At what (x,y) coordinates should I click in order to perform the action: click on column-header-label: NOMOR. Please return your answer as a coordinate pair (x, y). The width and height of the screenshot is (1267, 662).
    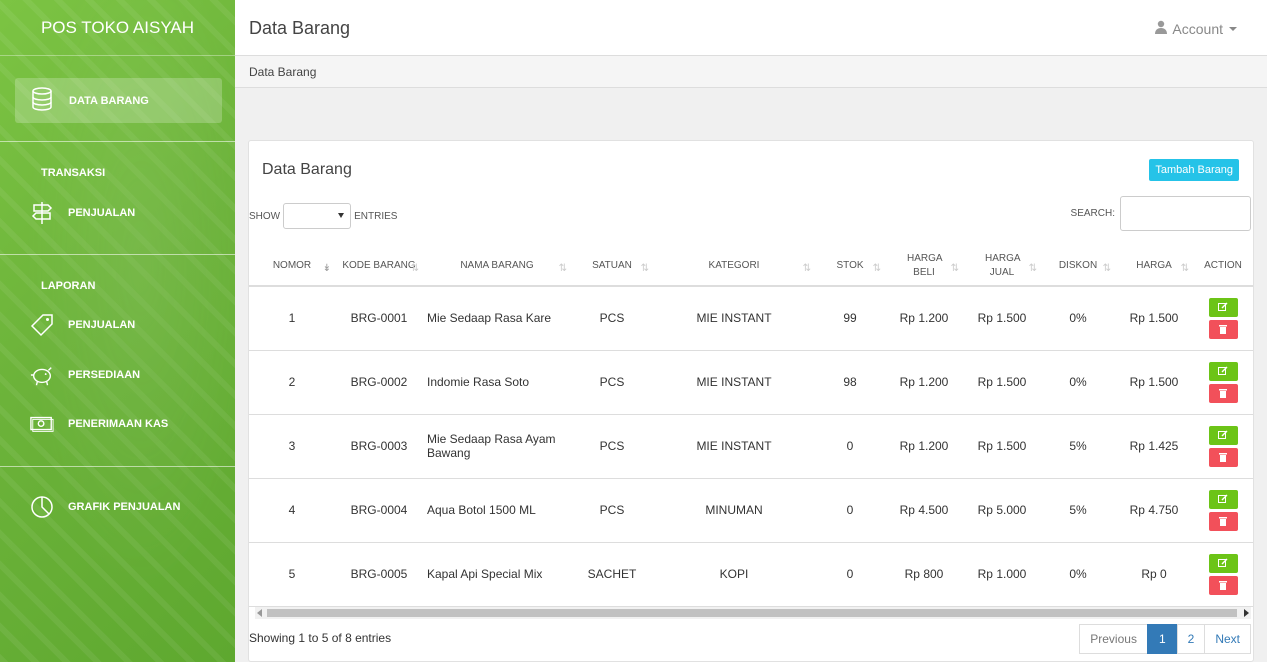
    Looking at the image, I should click on (292, 265).